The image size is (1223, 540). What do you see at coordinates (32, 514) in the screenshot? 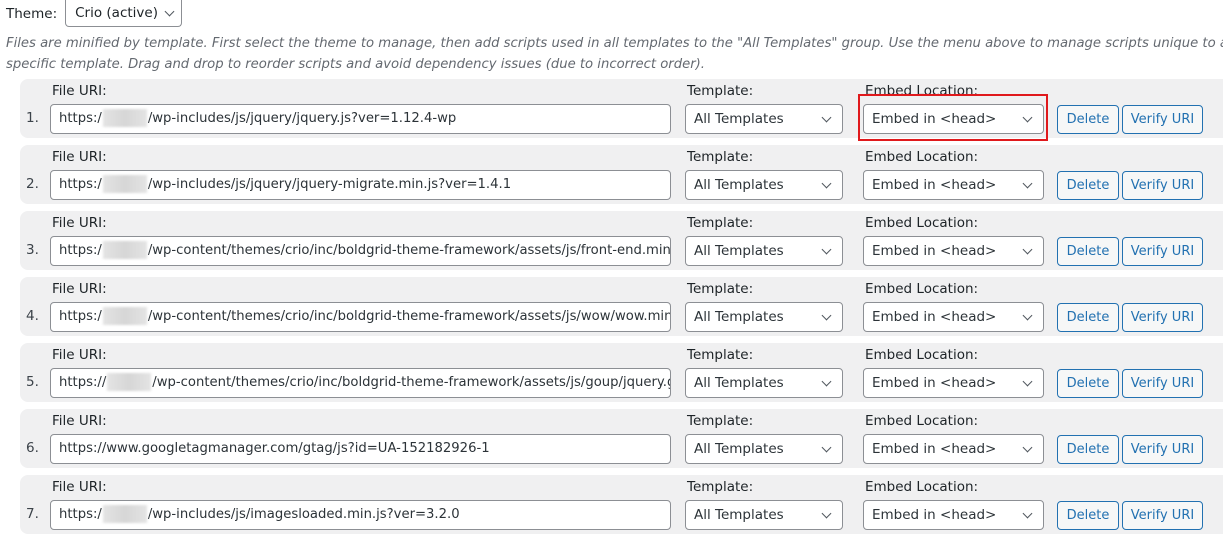
I see `row-index: 7.` at bounding box center [32, 514].